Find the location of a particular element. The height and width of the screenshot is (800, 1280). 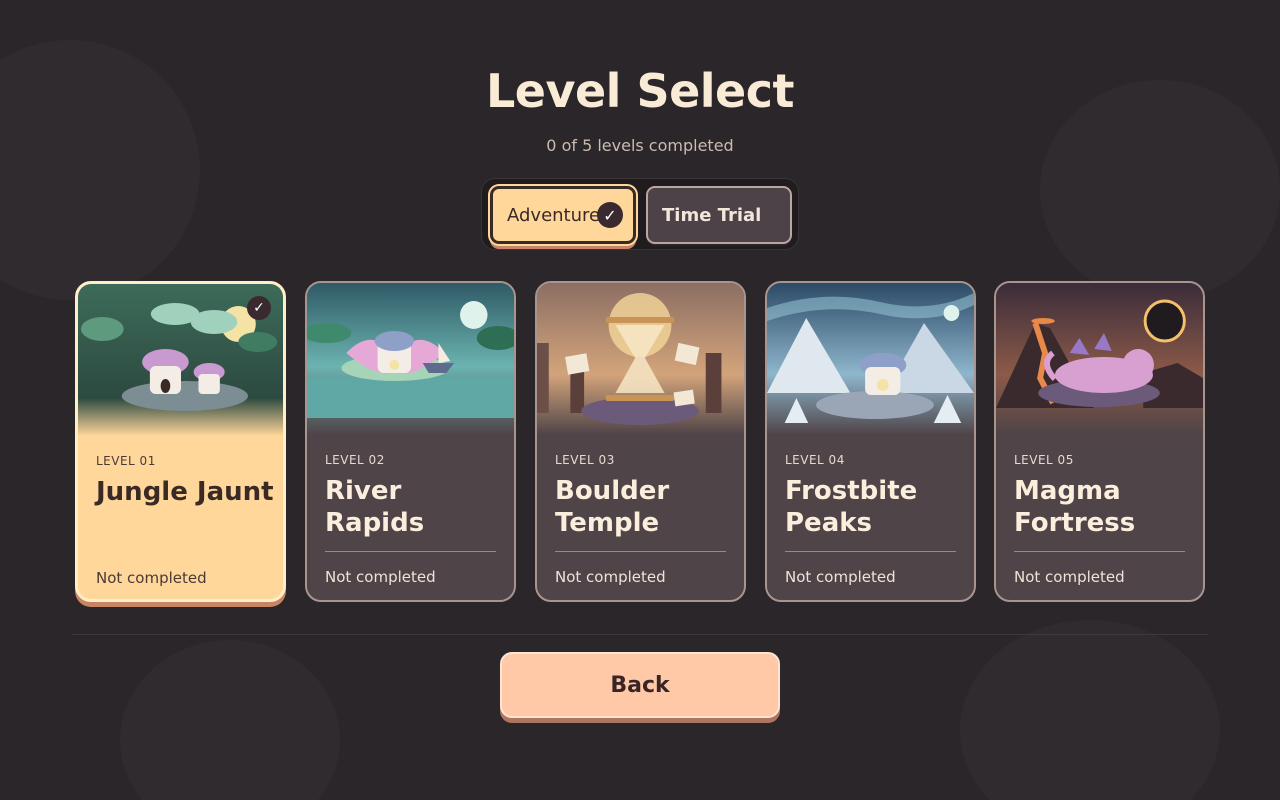

level-name: Boulder Temple is located at coordinates (612, 507).